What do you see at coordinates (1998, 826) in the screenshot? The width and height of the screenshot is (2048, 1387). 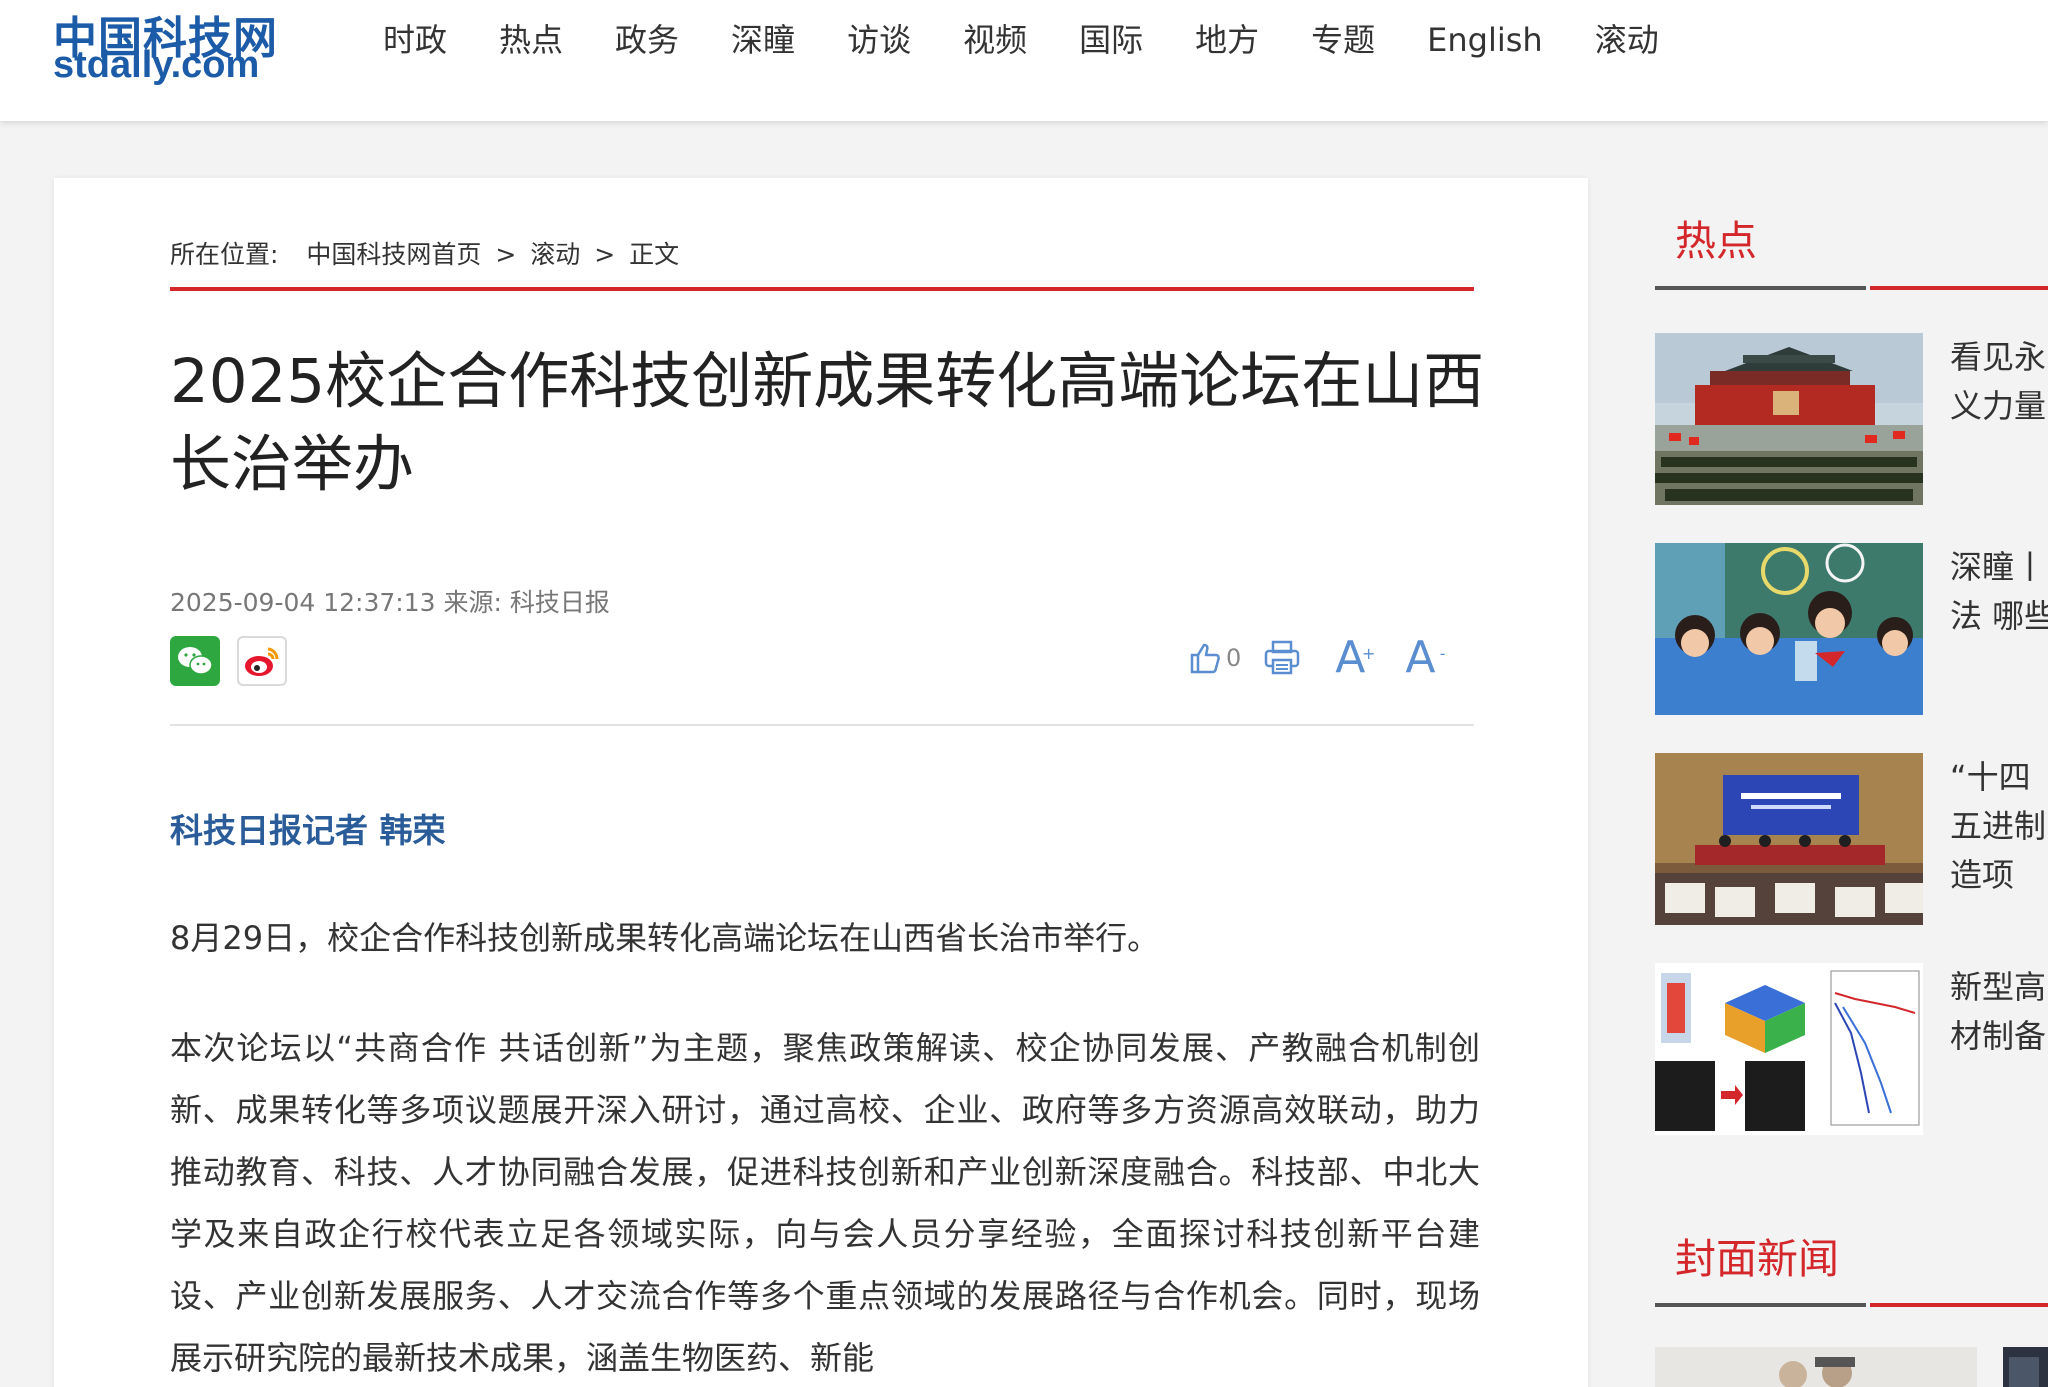 I see `hot-news-title: “十四五进制造项` at bounding box center [1998, 826].